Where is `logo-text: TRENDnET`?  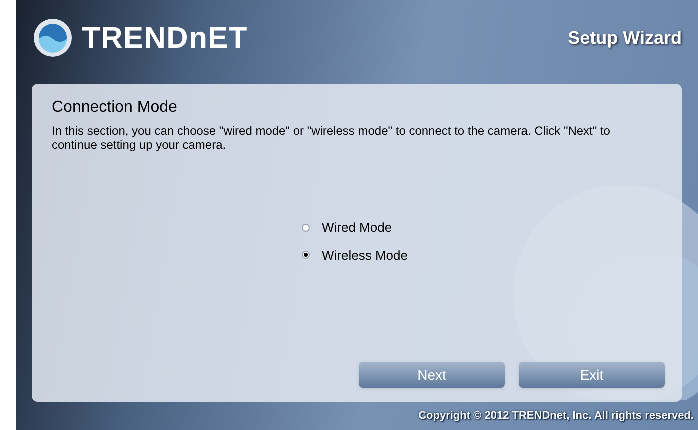 logo-text: TRENDnET is located at coordinates (165, 38).